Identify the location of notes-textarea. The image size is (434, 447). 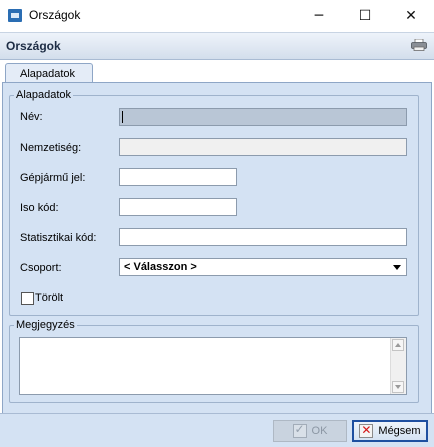
(213, 366).